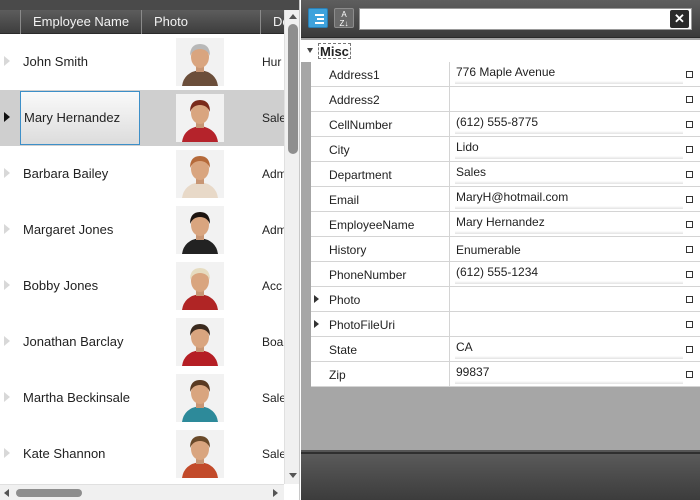 The image size is (700, 500). I want to click on property-row: PhotoFileUri, so click(505, 324).